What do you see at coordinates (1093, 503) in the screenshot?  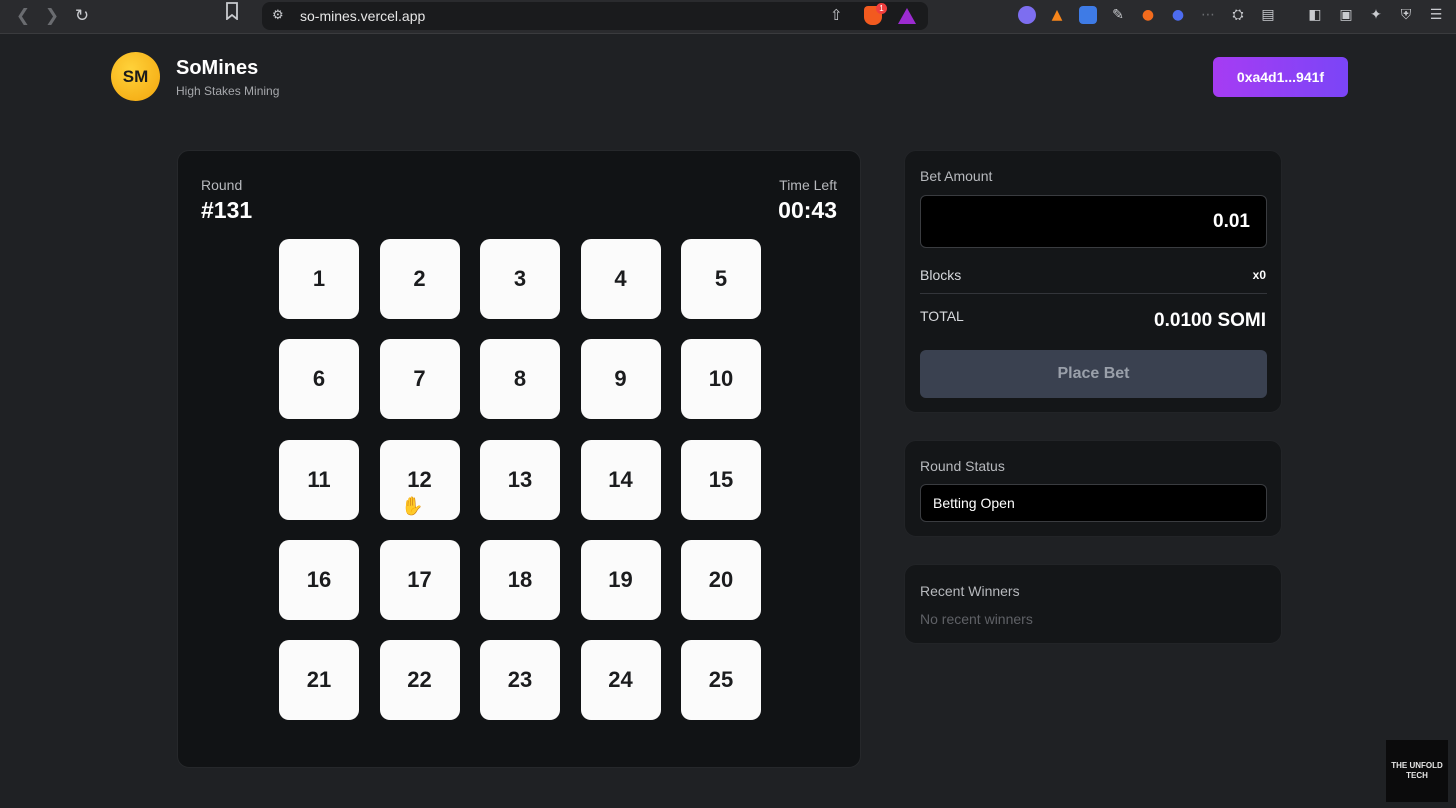 I see `round-status-value: Betting Open` at bounding box center [1093, 503].